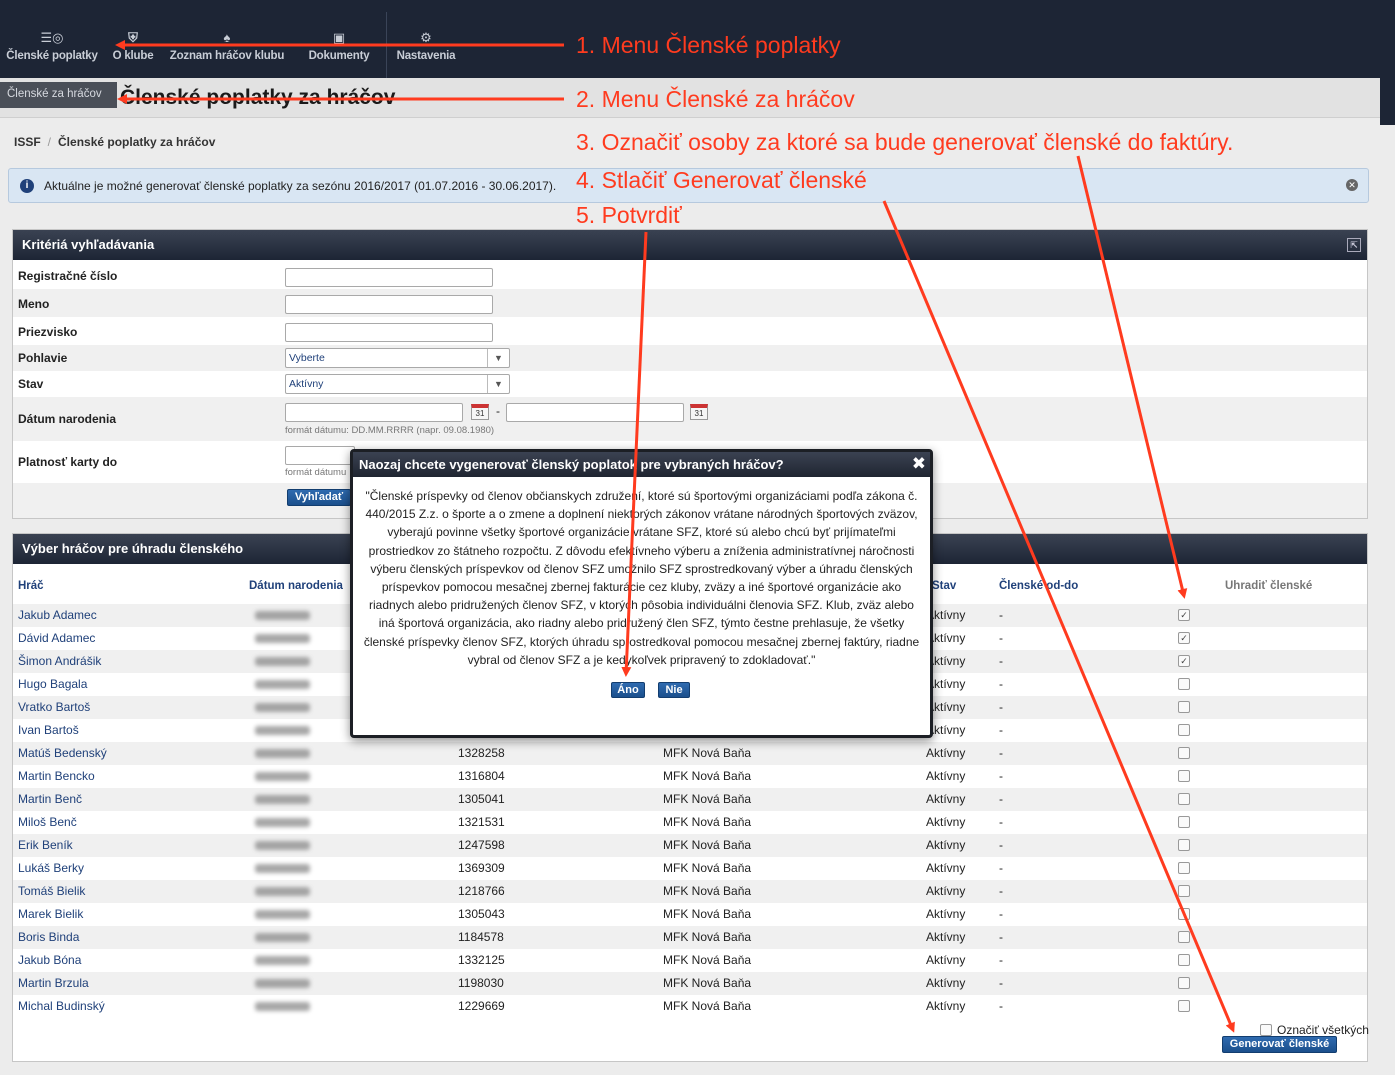 This screenshot has height=1075, width=1395. Describe the element at coordinates (1132, 377) in the screenshot. I see `arrow-to-checkboxes` at that location.